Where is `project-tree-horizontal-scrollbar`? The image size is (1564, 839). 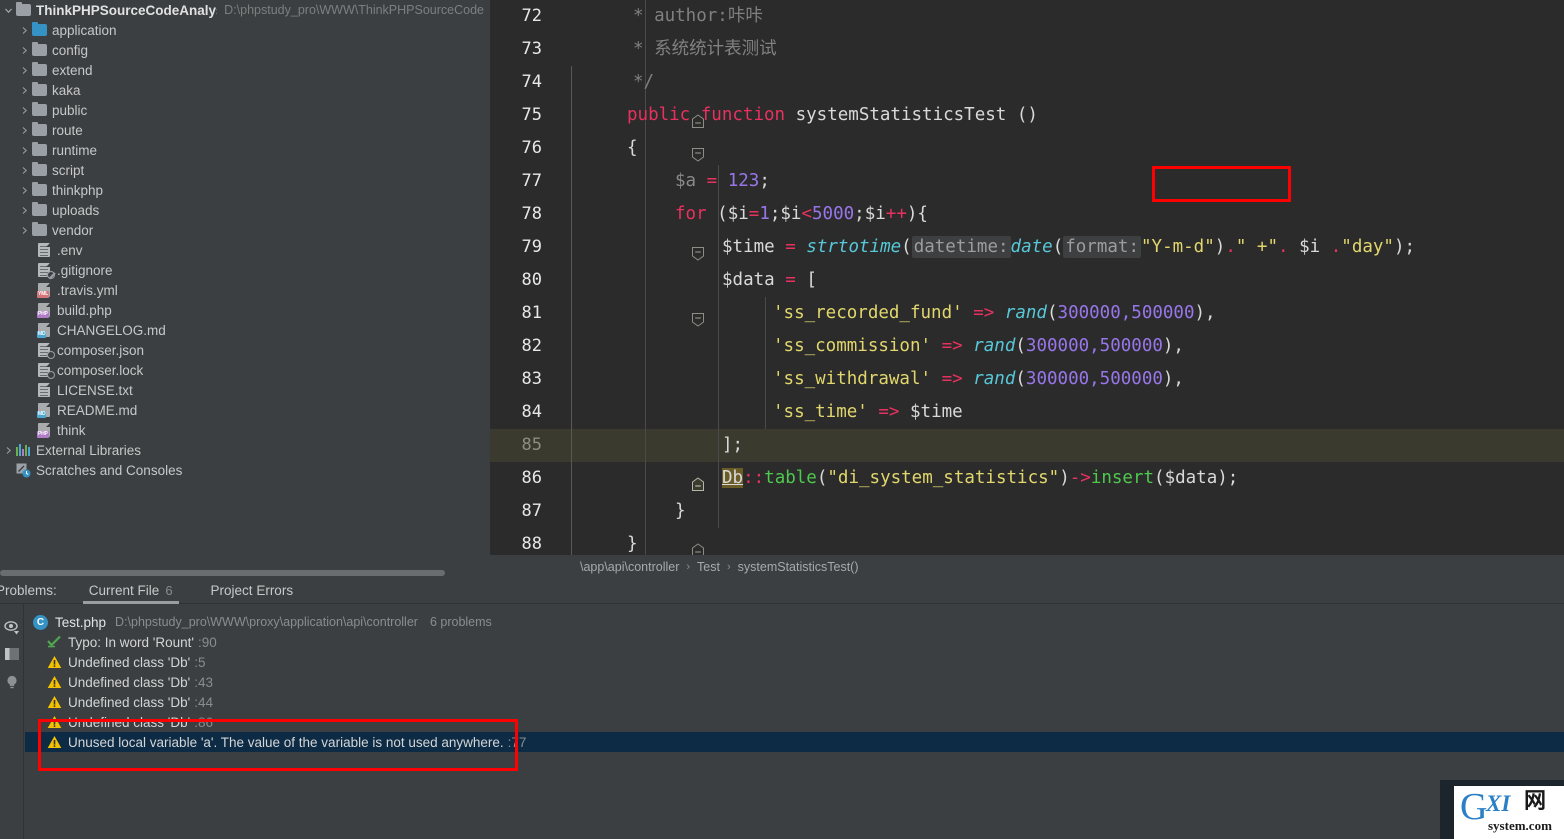
project-tree-horizontal-scrollbar is located at coordinates (245, 573).